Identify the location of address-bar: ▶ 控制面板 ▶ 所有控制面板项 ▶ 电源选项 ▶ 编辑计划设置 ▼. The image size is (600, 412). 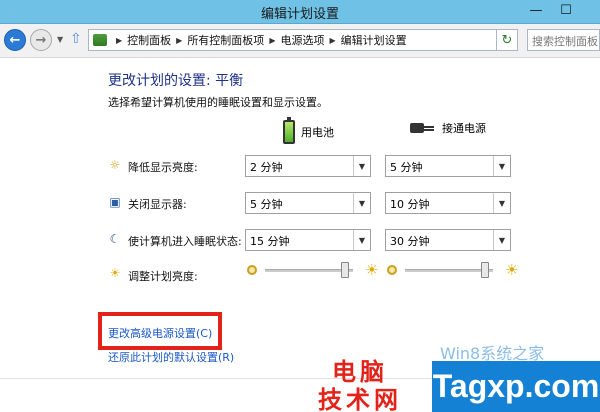
(303, 40).